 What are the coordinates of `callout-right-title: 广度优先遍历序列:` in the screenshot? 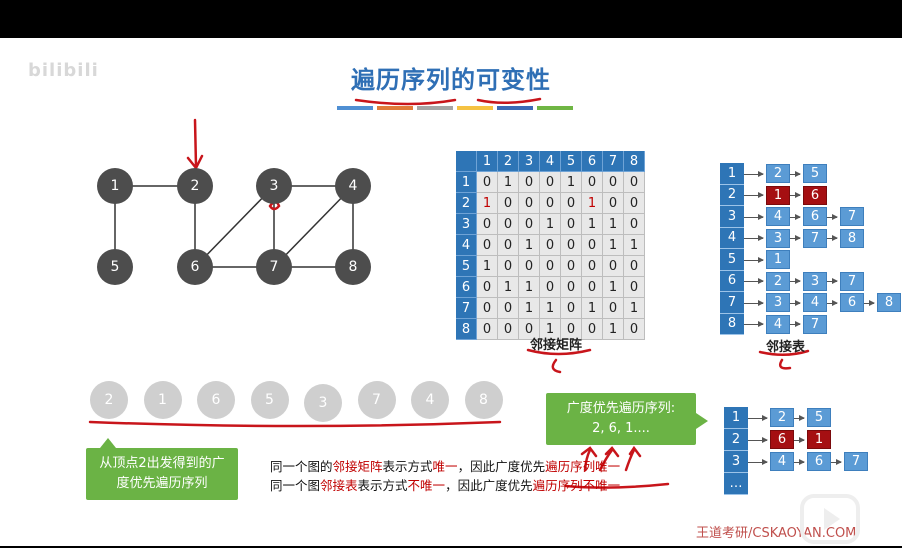 It's located at (621, 408).